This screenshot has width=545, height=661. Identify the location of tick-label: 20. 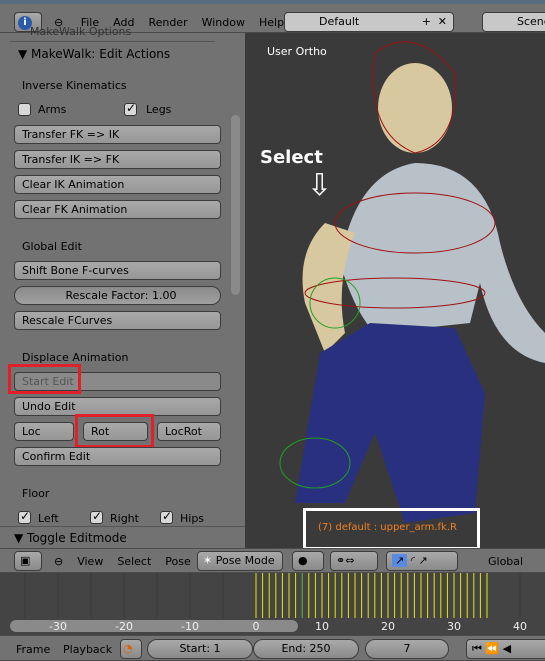
(388, 626).